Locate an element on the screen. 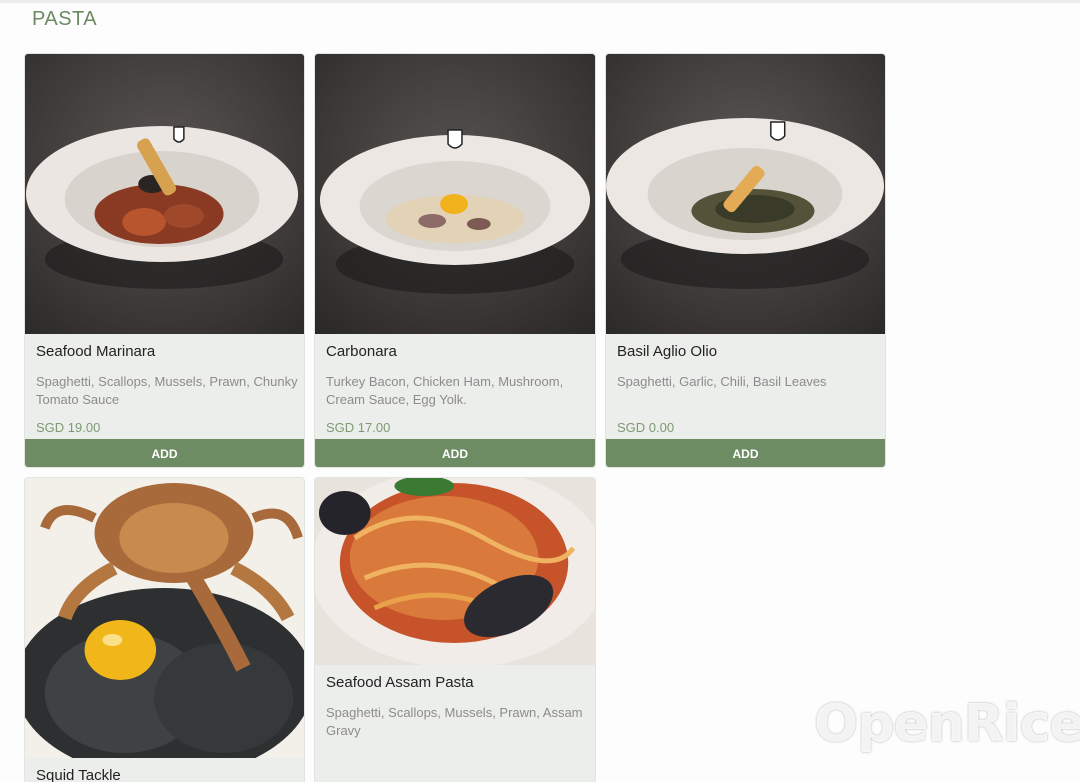 The height and width of the screenshot is (782, 1080). watermark-text: OpenRice is located at coordinates (947, 724).